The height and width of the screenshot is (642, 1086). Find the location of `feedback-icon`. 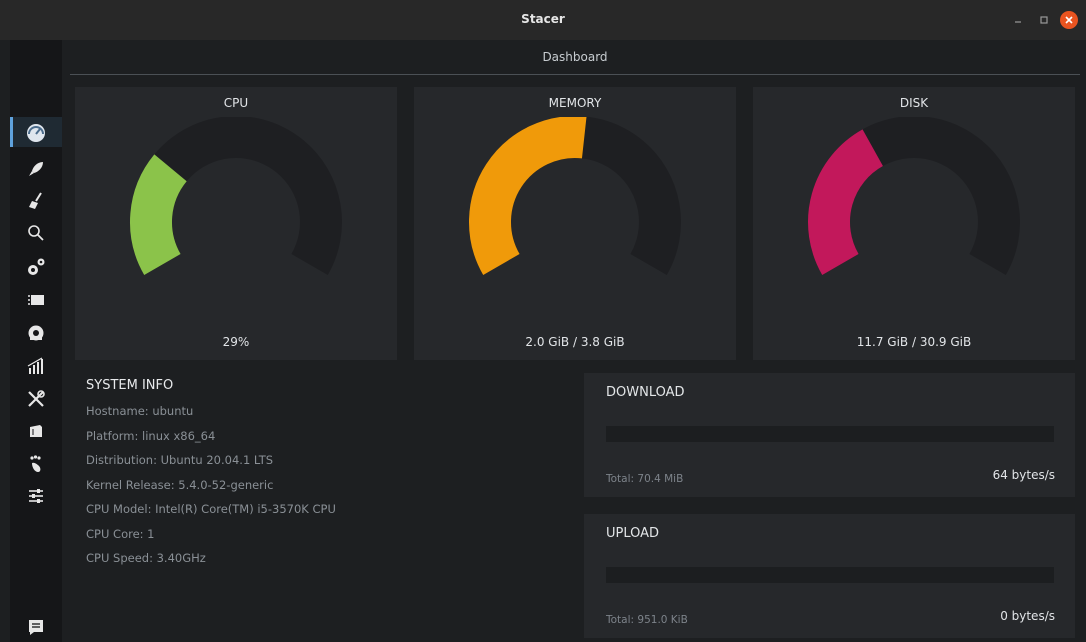

feedback-icon is located at coordinates (36, 627).